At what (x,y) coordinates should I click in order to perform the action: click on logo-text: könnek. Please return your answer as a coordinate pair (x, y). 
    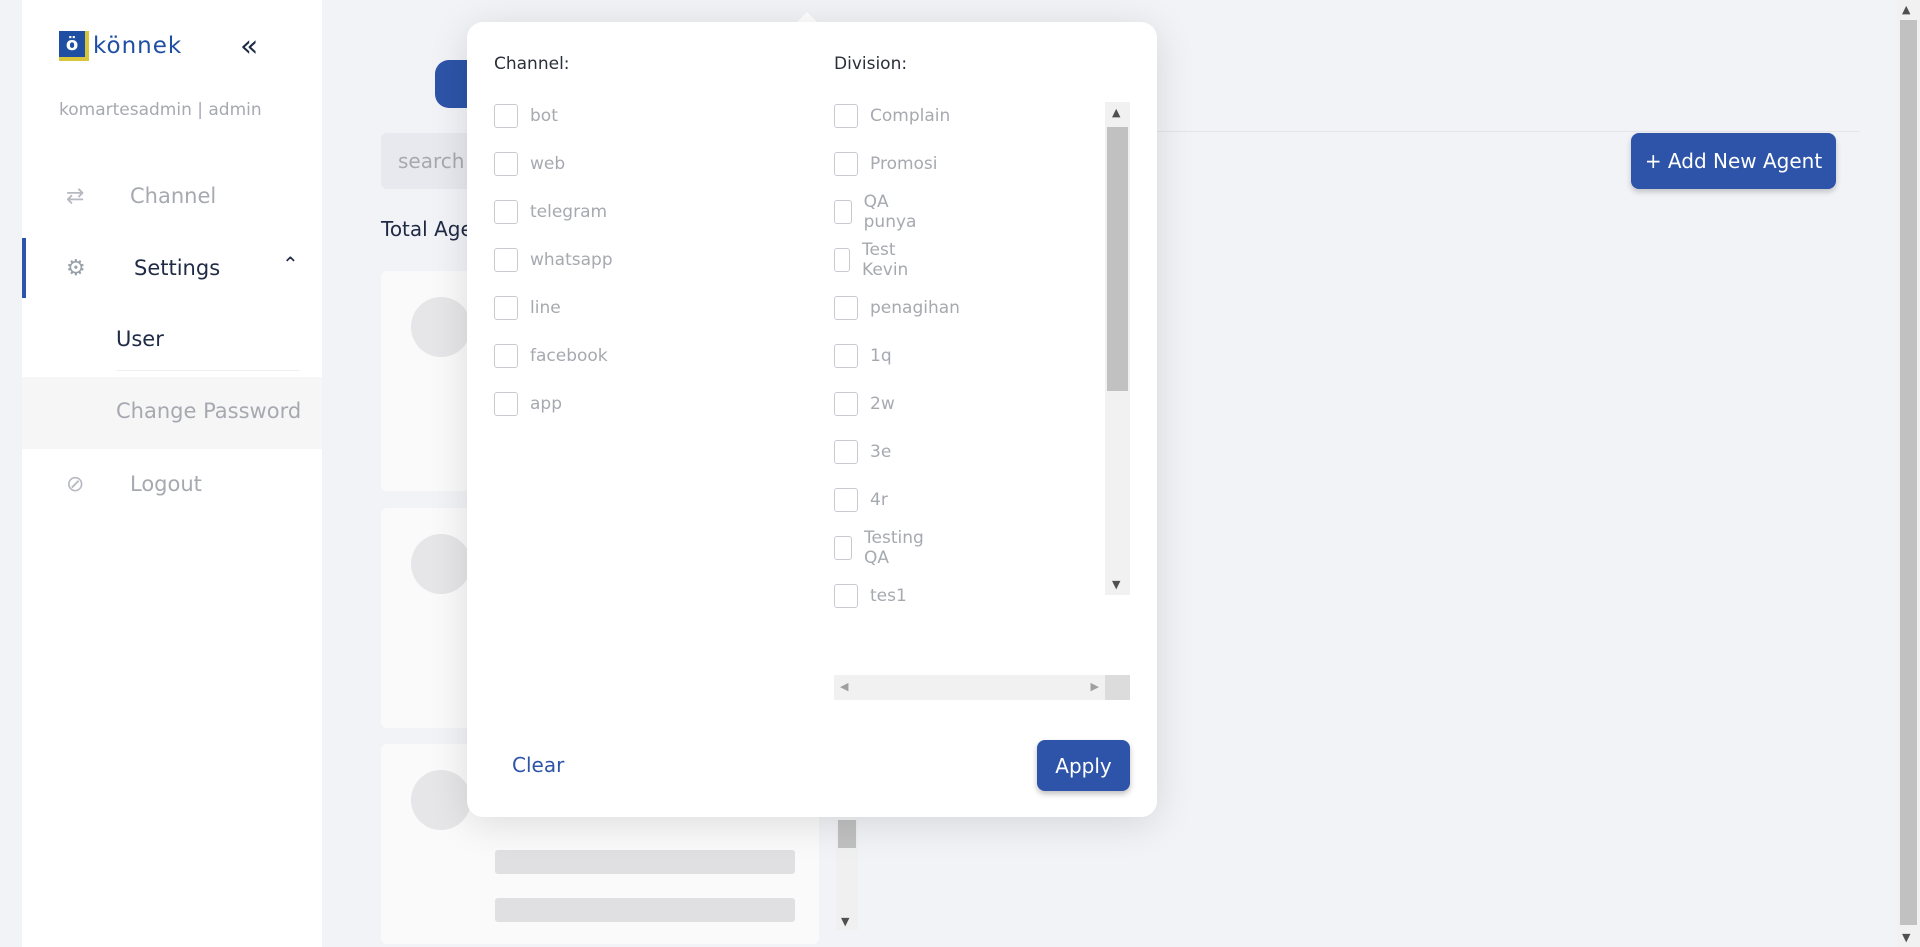
    Looking at the image, I should click on (138, 46).